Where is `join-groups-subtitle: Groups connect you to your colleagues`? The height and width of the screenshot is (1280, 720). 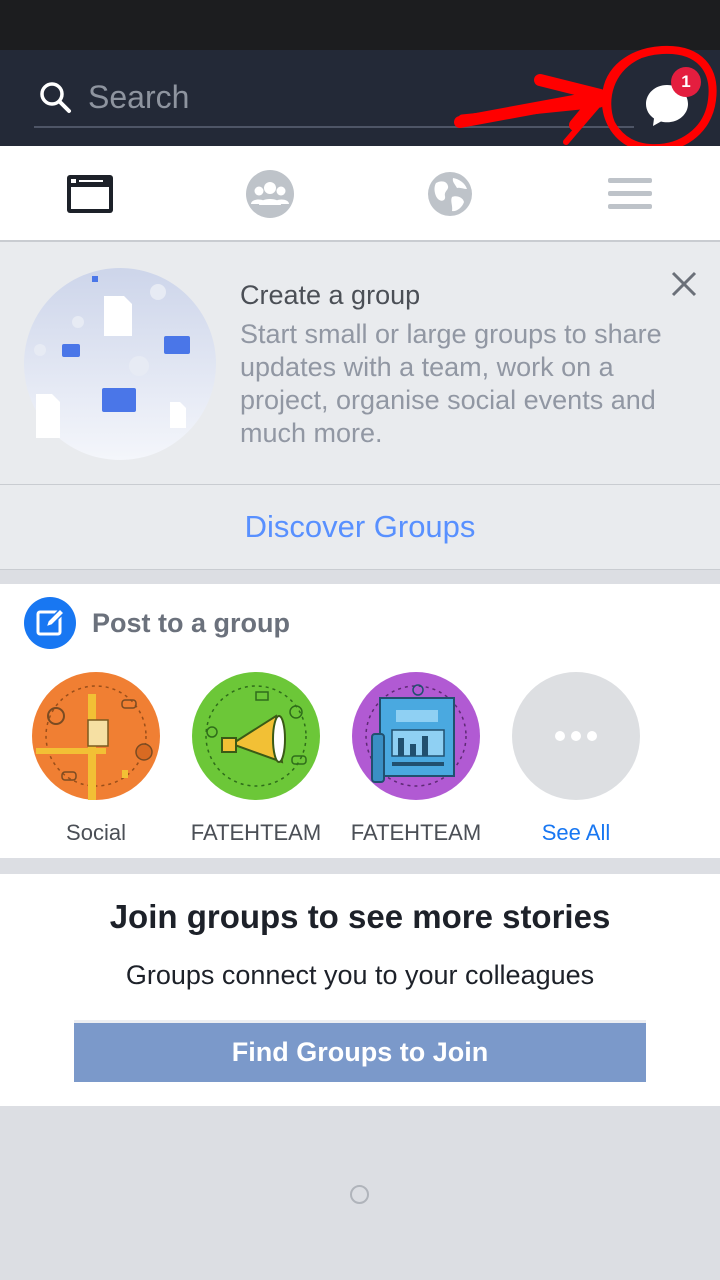 join-groups-subtitle: Groups connect you to your colleagues is located at coordinates (360, 975).